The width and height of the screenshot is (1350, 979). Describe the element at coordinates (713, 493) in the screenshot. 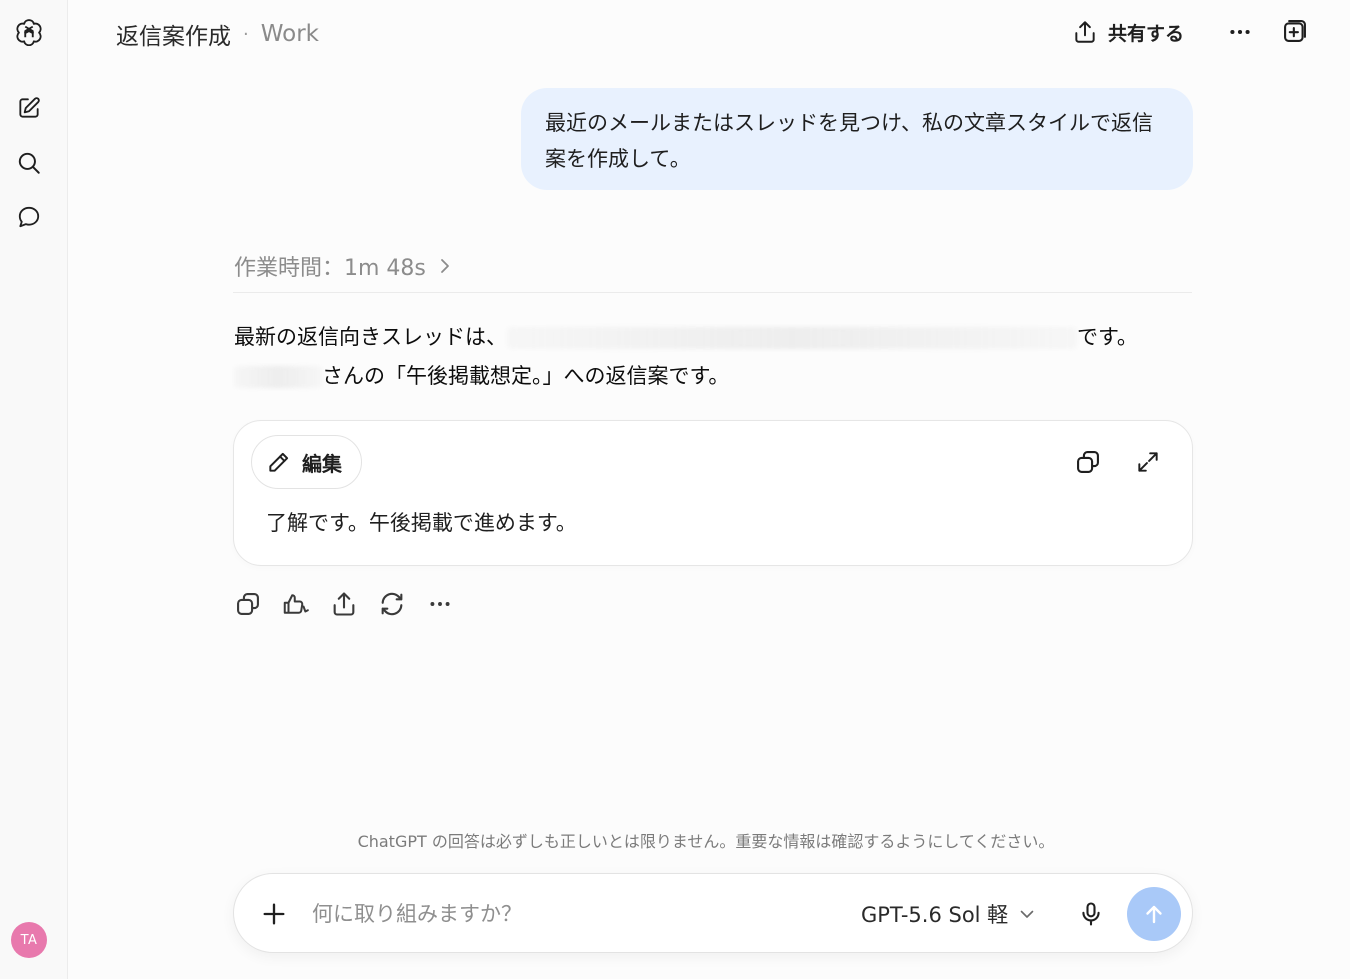

I see `draft-reply-card: 編集 了解です。午後掲載で進めます。` at that location.